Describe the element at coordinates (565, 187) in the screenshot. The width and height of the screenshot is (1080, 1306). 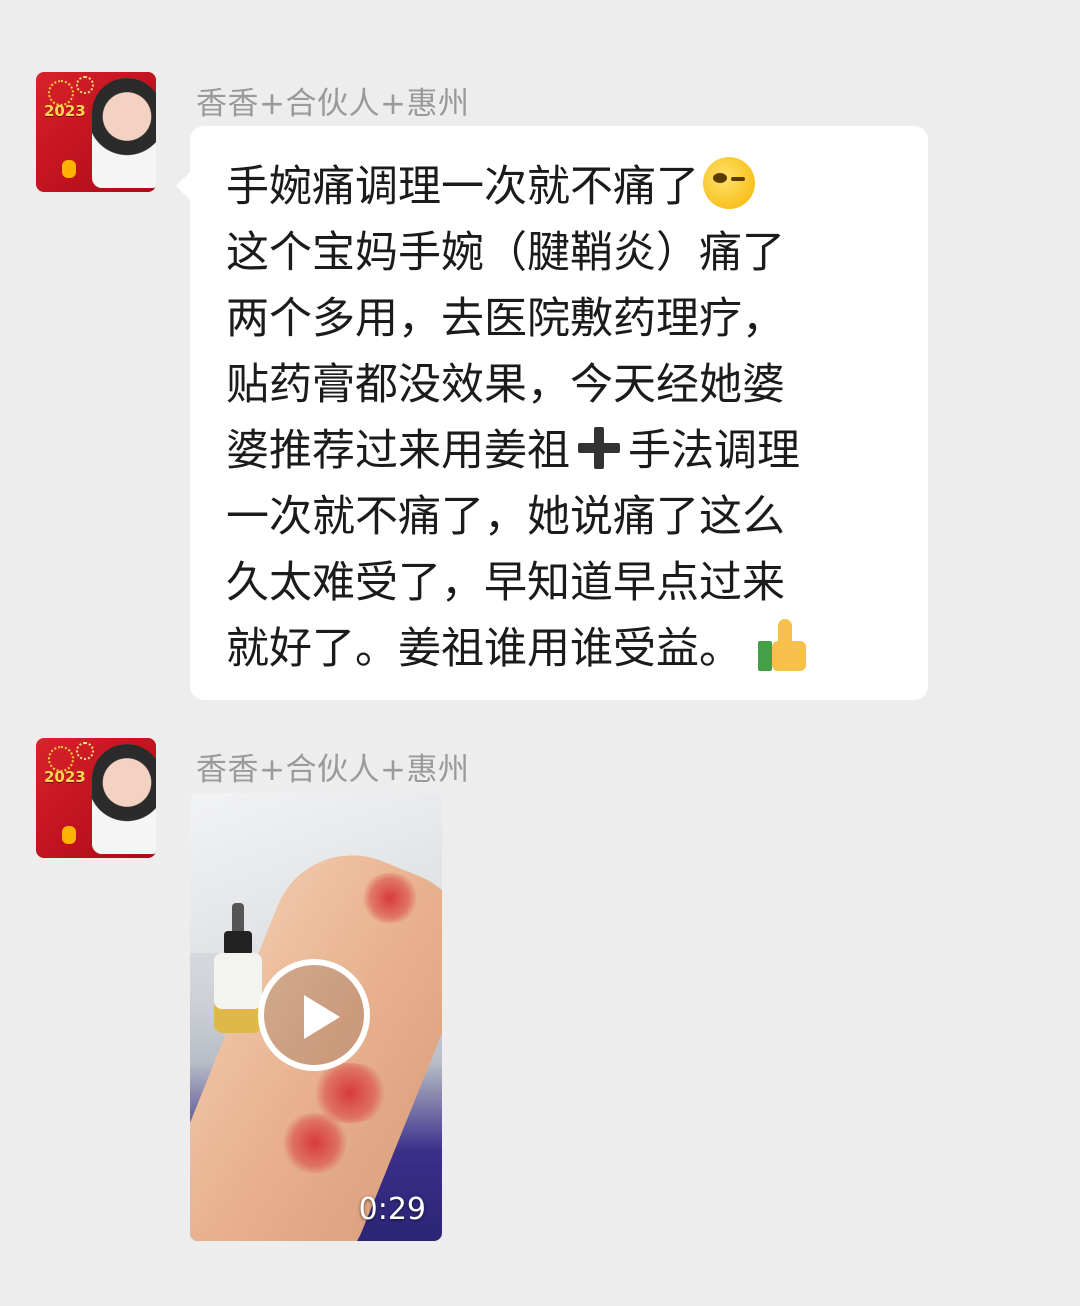
I see `message-line: 手婉痛调理一次就不痛了` at that location.